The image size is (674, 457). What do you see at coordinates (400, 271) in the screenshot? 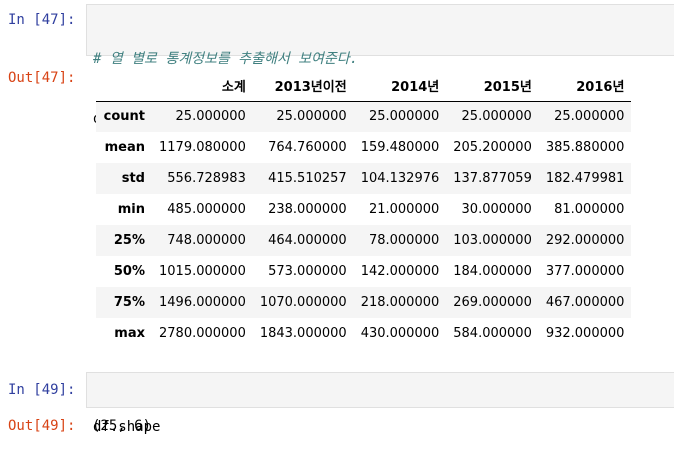
I see `table-cell: 142.000000` at bounding box center [400, 271].